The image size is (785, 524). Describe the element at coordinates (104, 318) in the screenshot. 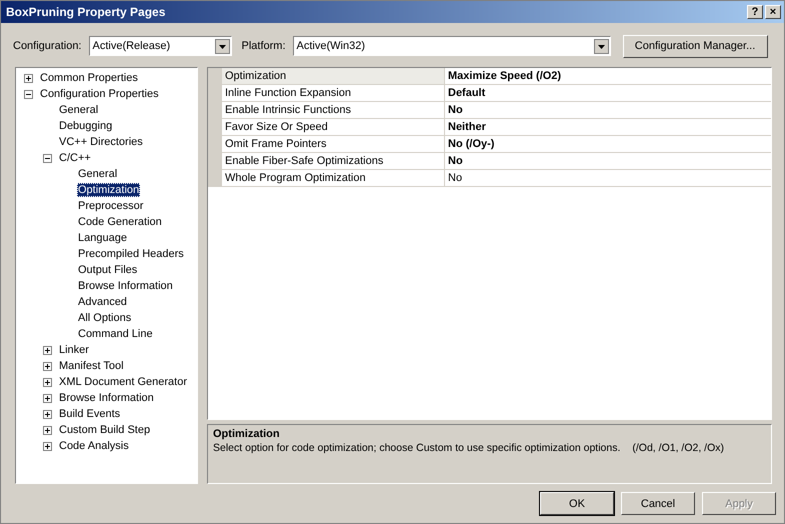

I see `tree-item: All Options` at that location.